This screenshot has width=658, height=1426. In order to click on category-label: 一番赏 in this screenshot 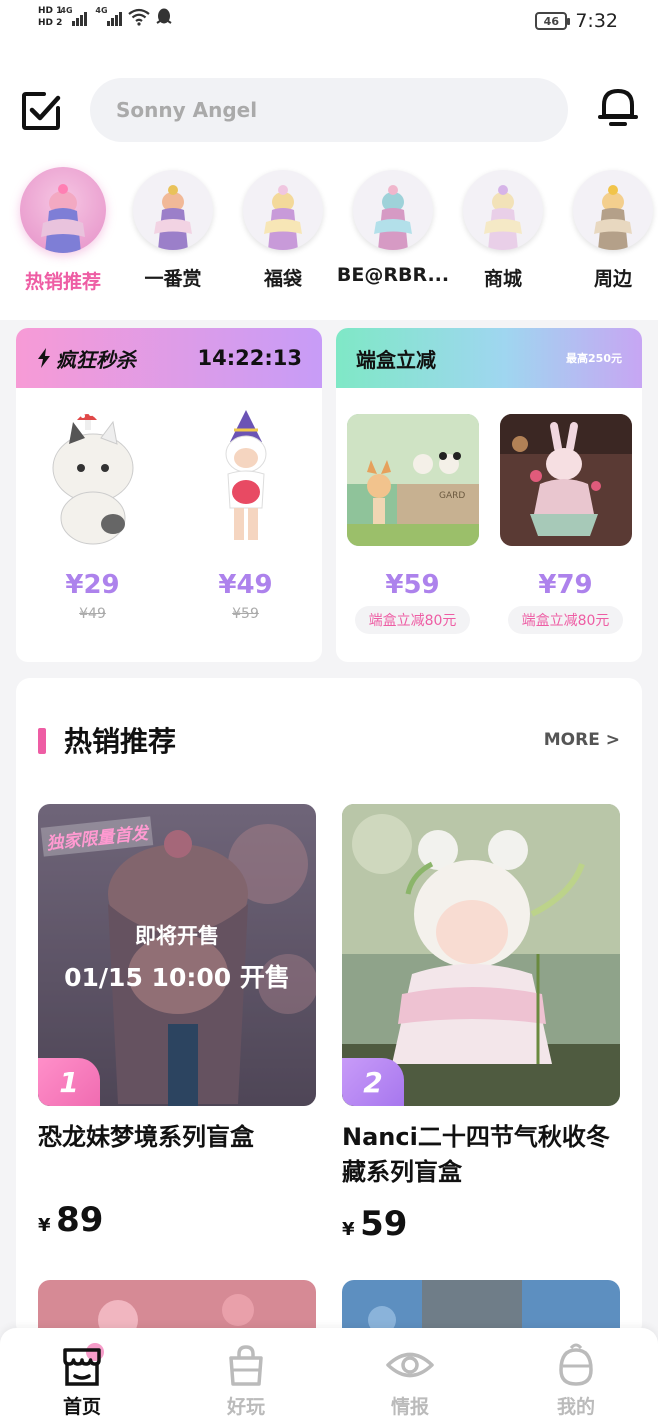, I will do `click(173, 279)`.